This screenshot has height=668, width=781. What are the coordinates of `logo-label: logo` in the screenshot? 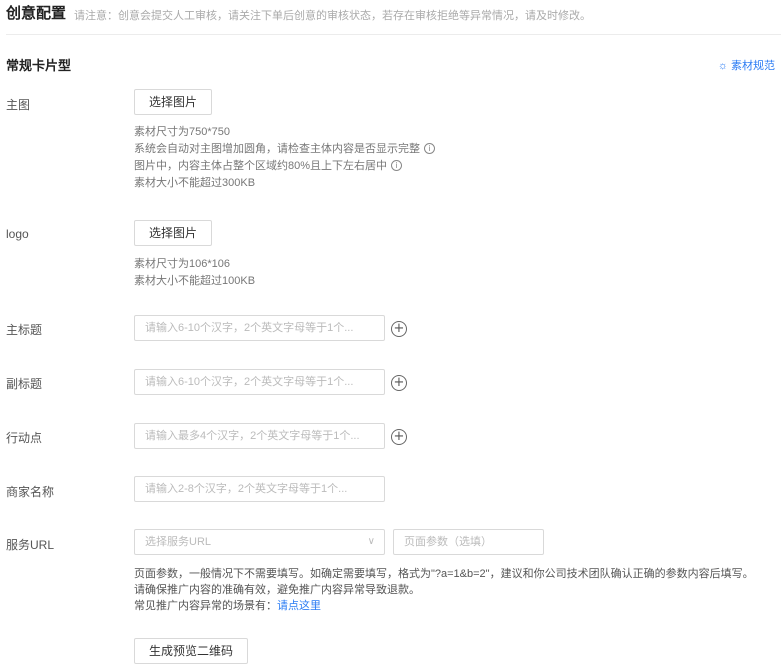 It's located at (17, 234).